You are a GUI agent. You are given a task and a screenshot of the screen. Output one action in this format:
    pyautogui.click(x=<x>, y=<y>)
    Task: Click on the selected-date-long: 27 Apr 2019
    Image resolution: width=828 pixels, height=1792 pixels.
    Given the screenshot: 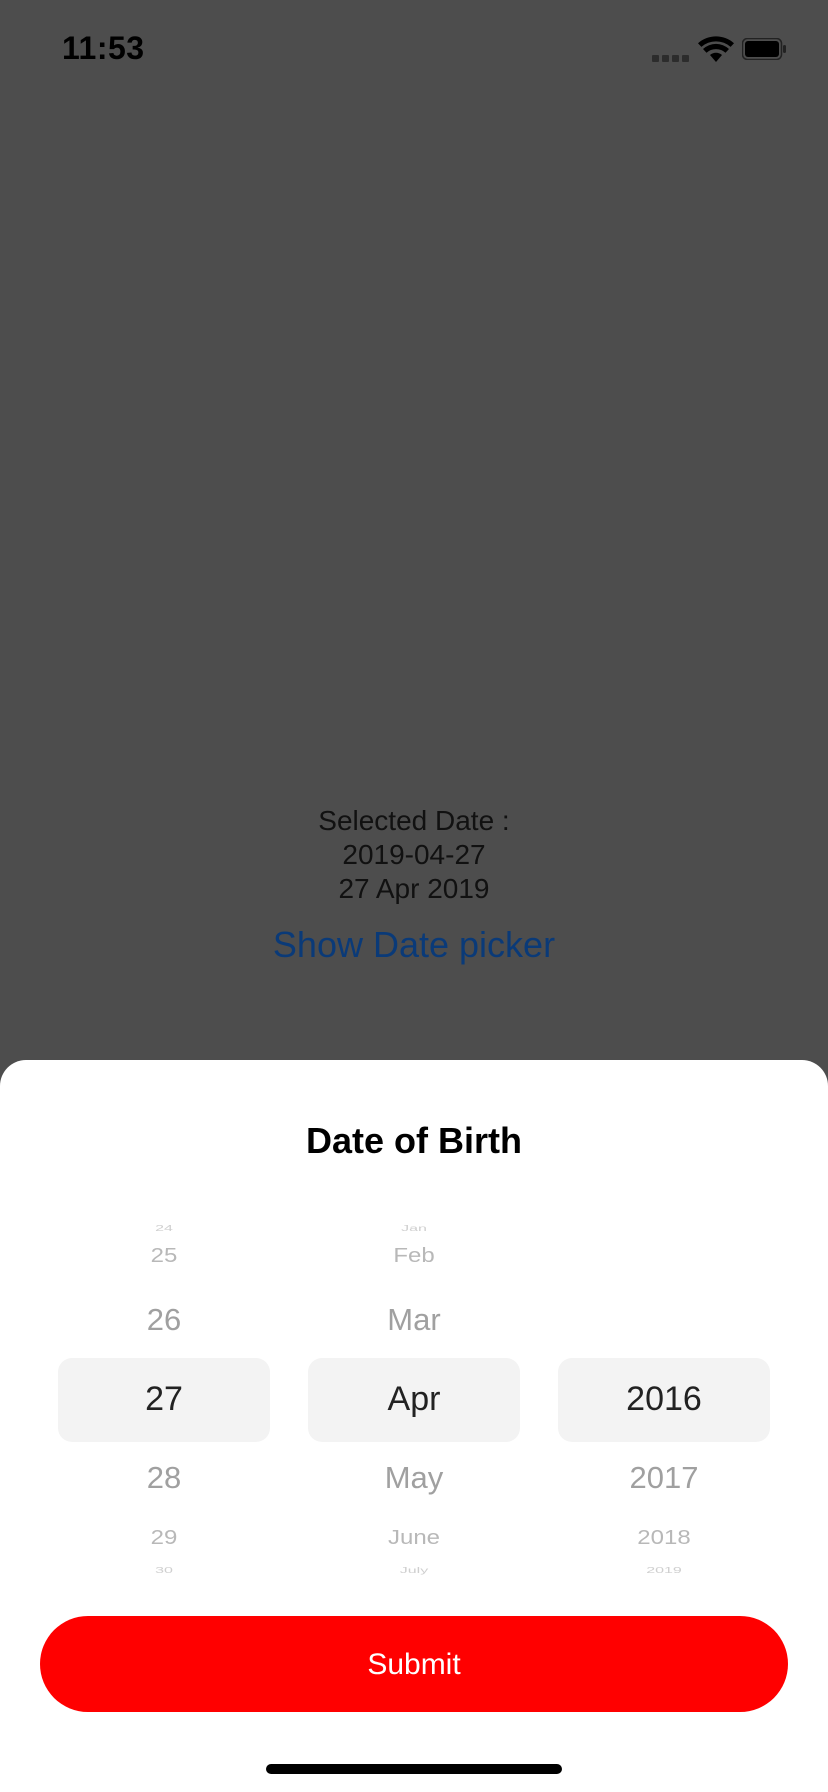 What is the action you would take?
    pyautogui.click(x=414, y=888)
    